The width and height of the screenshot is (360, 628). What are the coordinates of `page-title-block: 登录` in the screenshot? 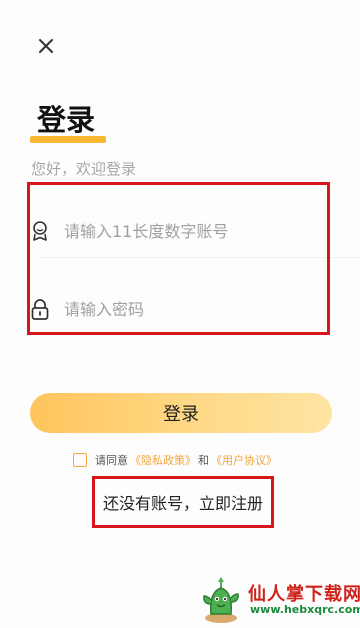 It's located at (70, 125).